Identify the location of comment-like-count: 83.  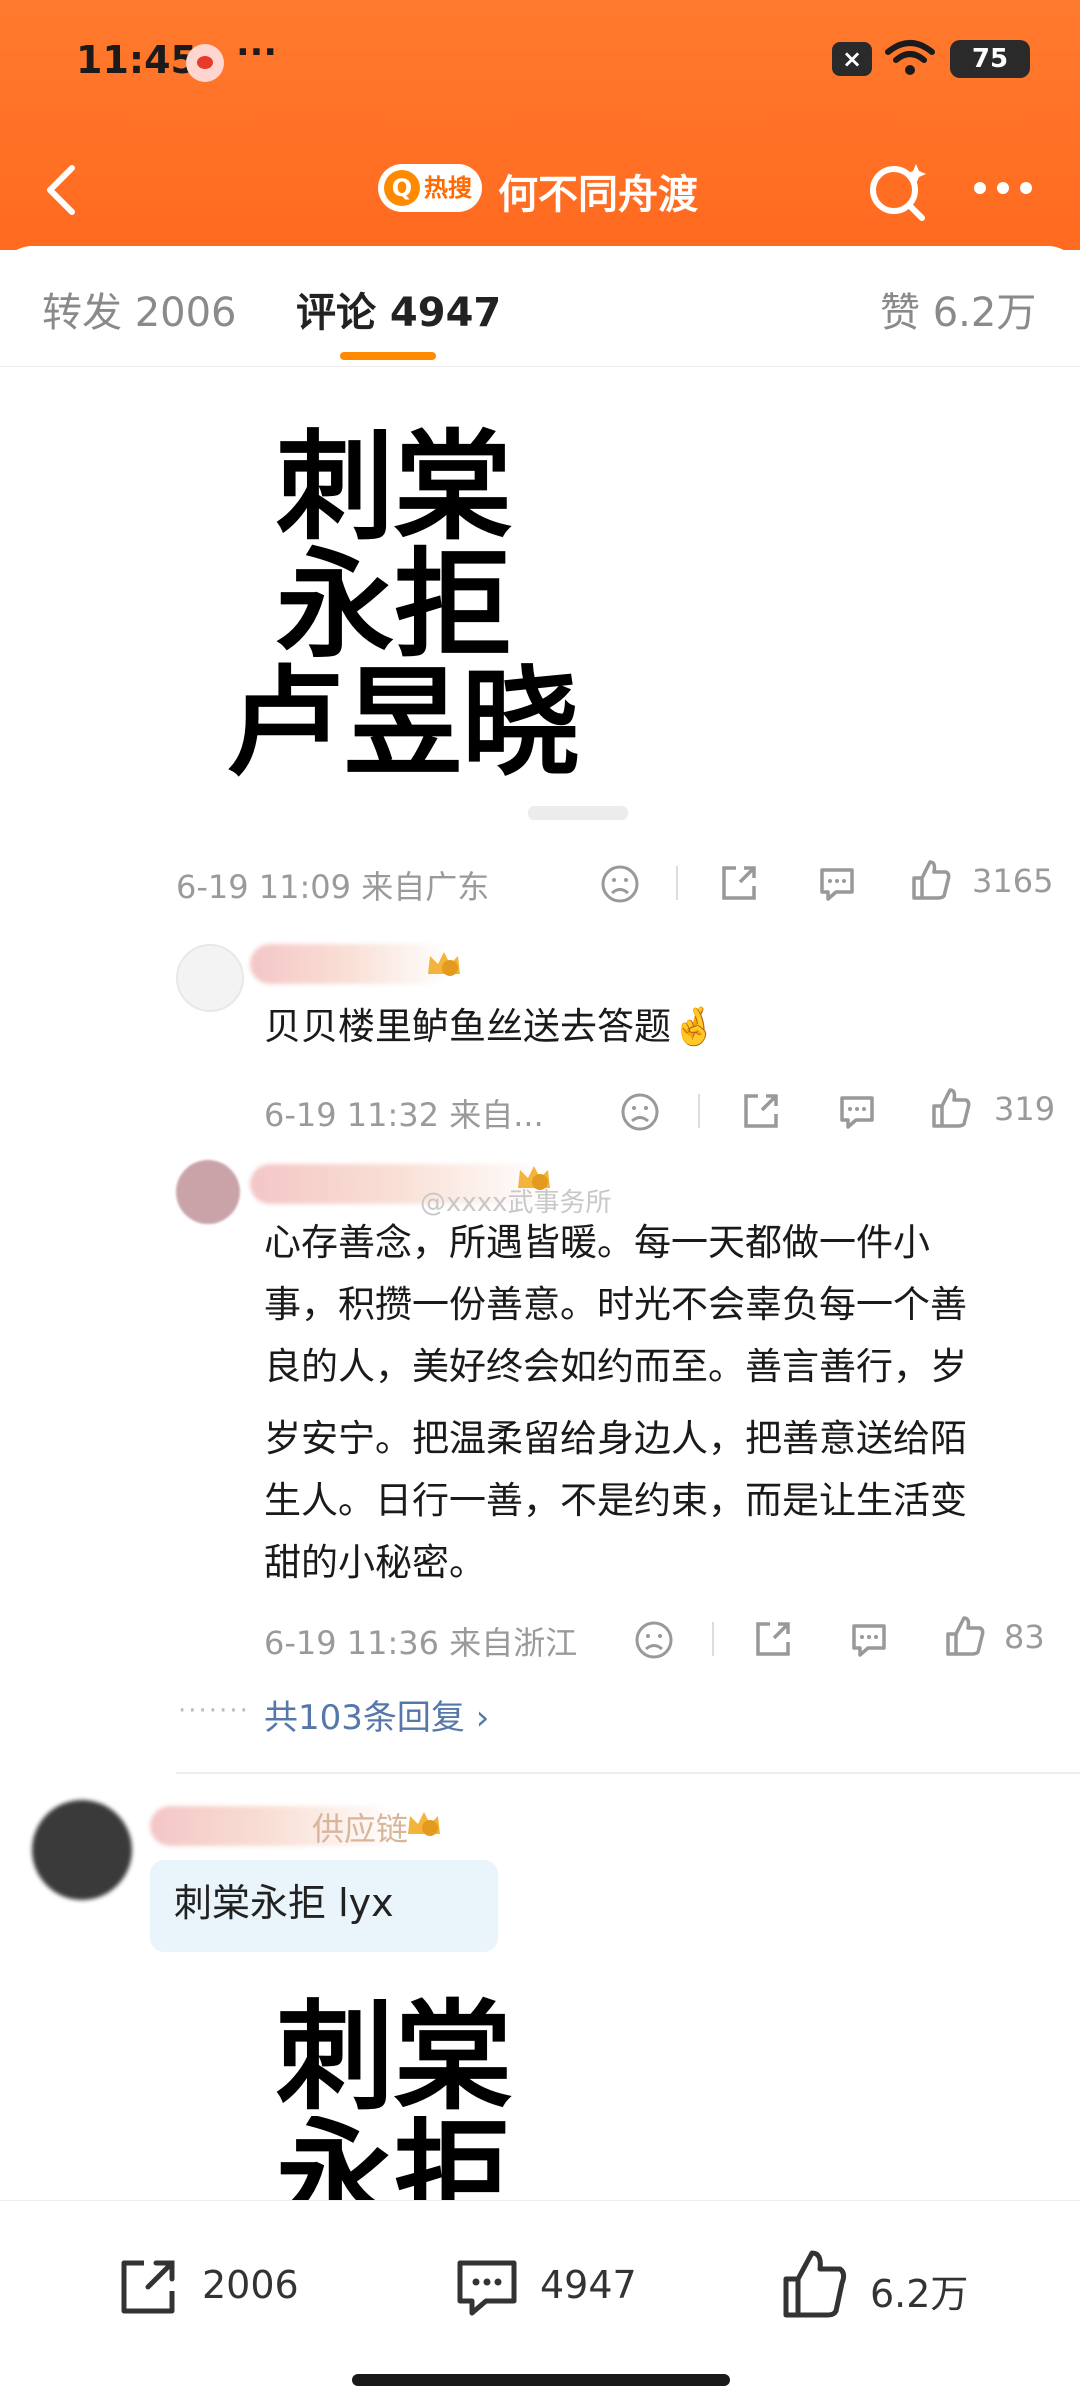
(1024, 1637).